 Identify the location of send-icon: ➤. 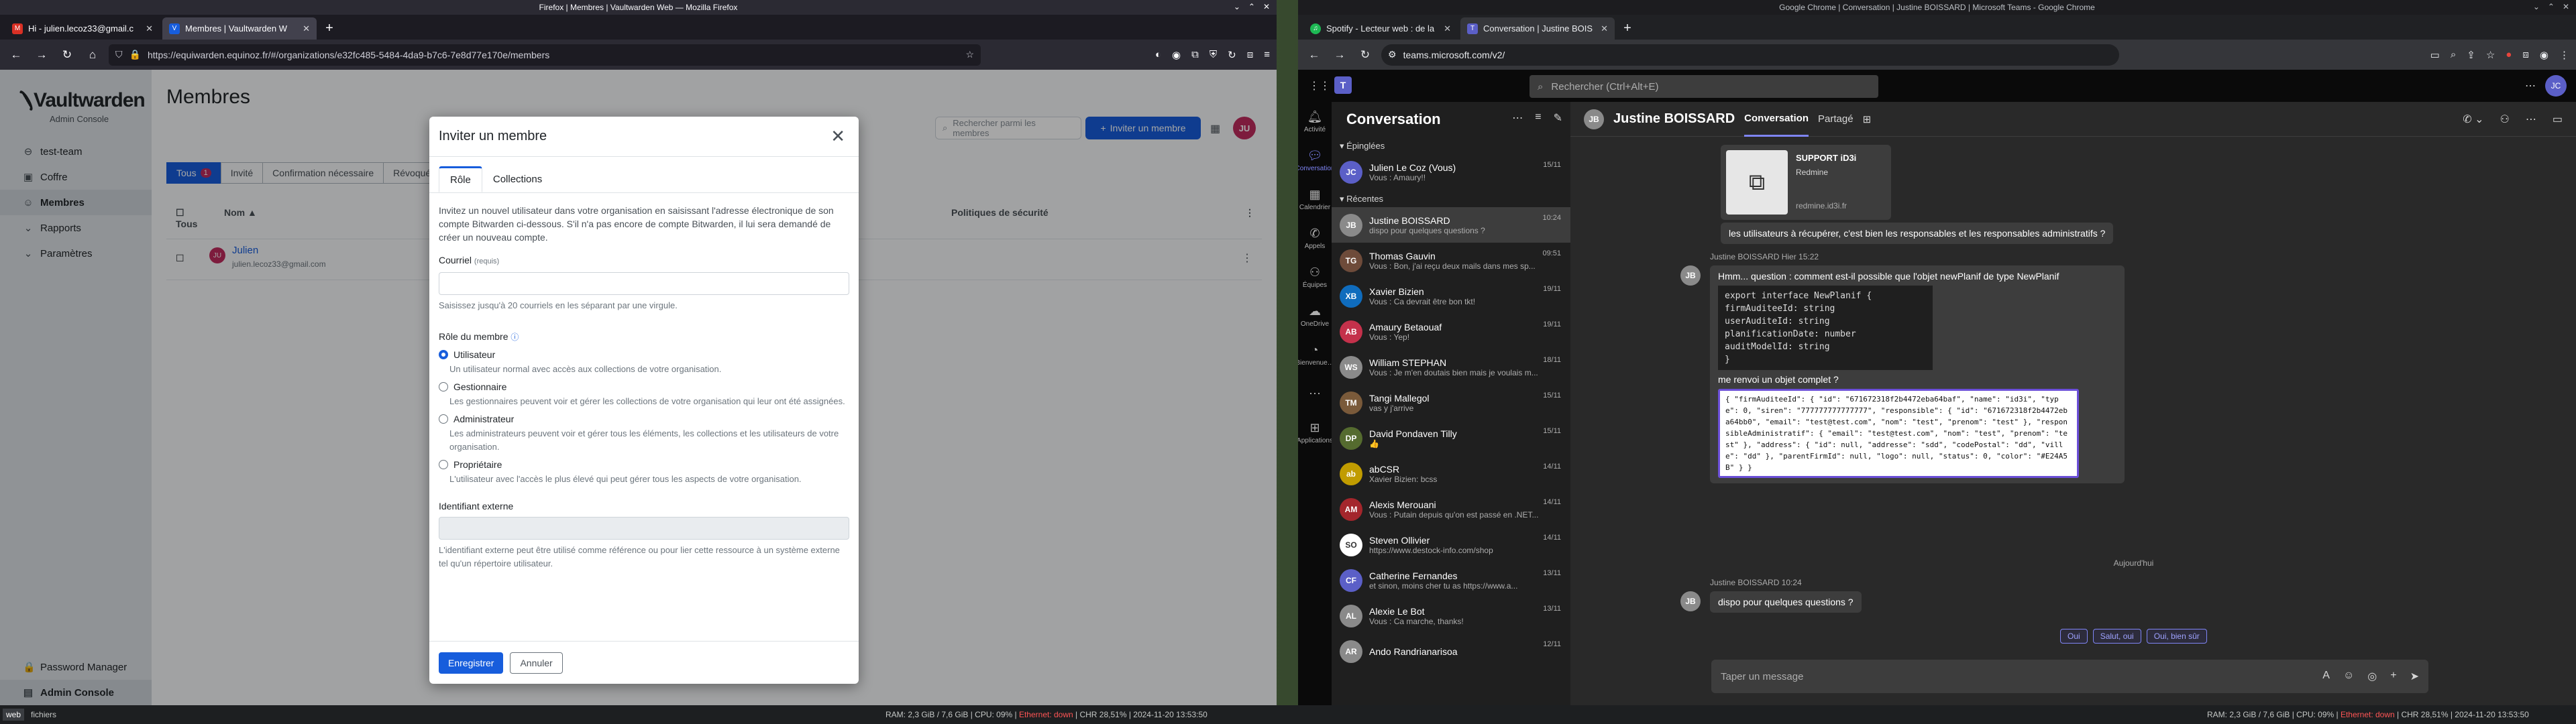
(2414, 676).